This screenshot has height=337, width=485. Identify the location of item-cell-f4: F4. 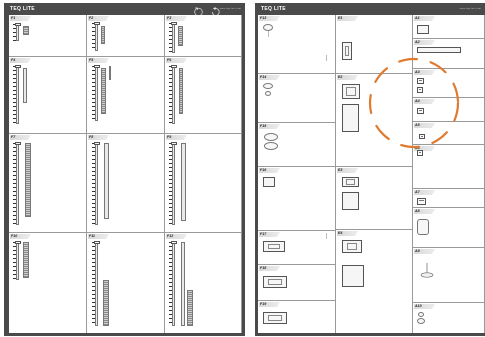
(48, 95).